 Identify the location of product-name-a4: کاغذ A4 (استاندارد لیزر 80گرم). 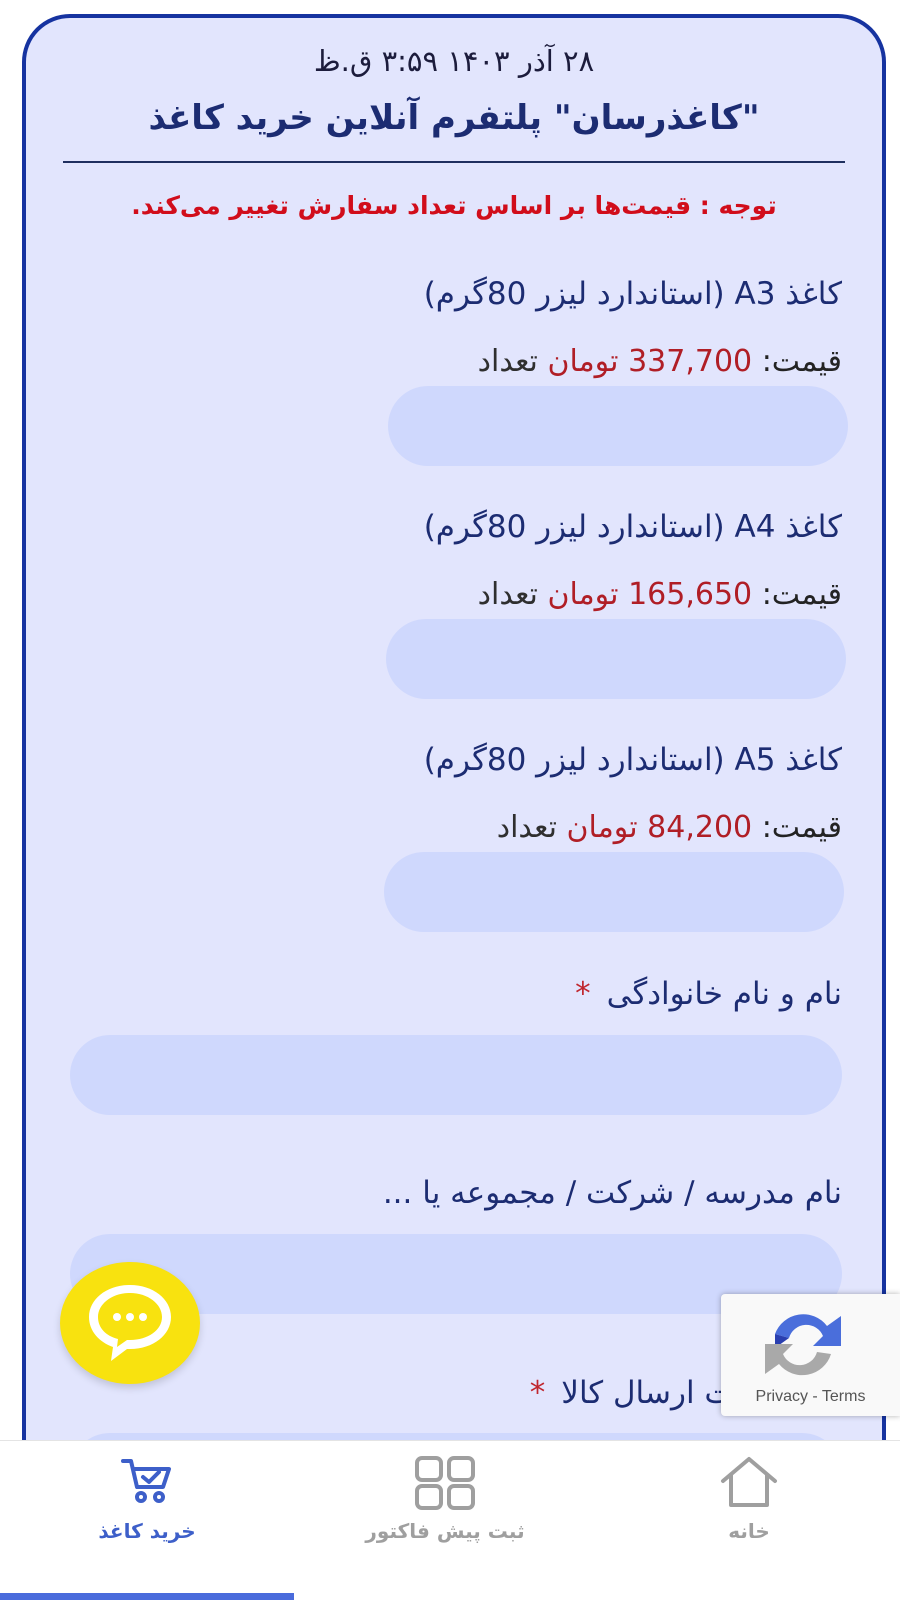
(632, 527).